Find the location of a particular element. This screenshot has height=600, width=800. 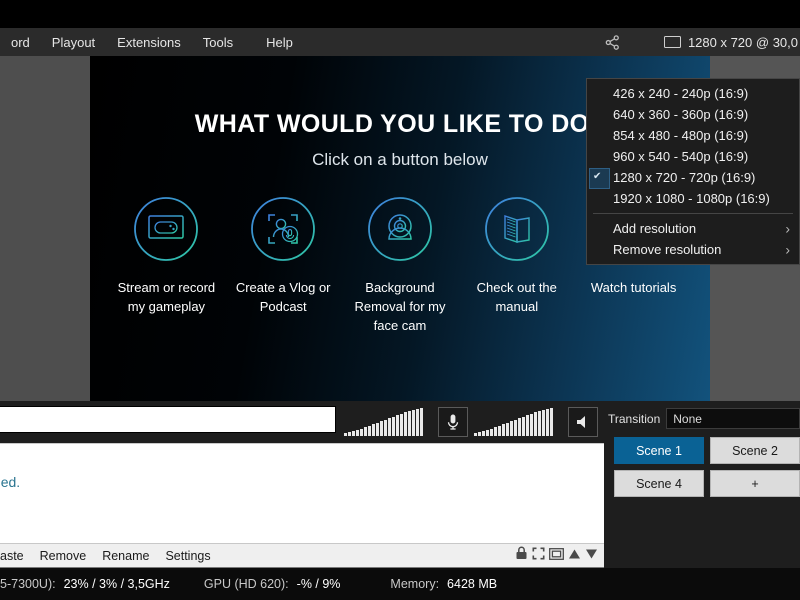

sources-toolbar: aste Remove Rename Settings is located at coordinates (302, 555).